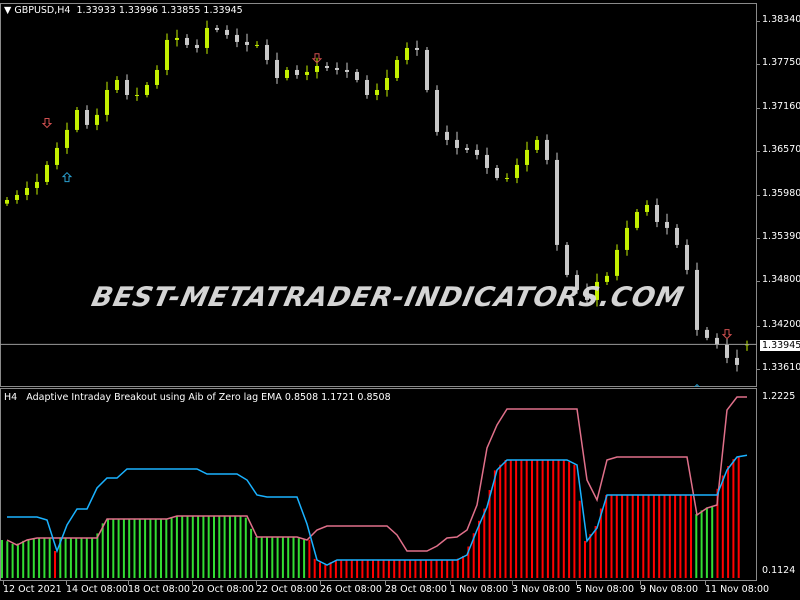 The image size is (800, 600). What do you see at coordinates (11, 397) in the screenshot?
I see `indicator-timeframe: H4` at bounding box center [11, 397].